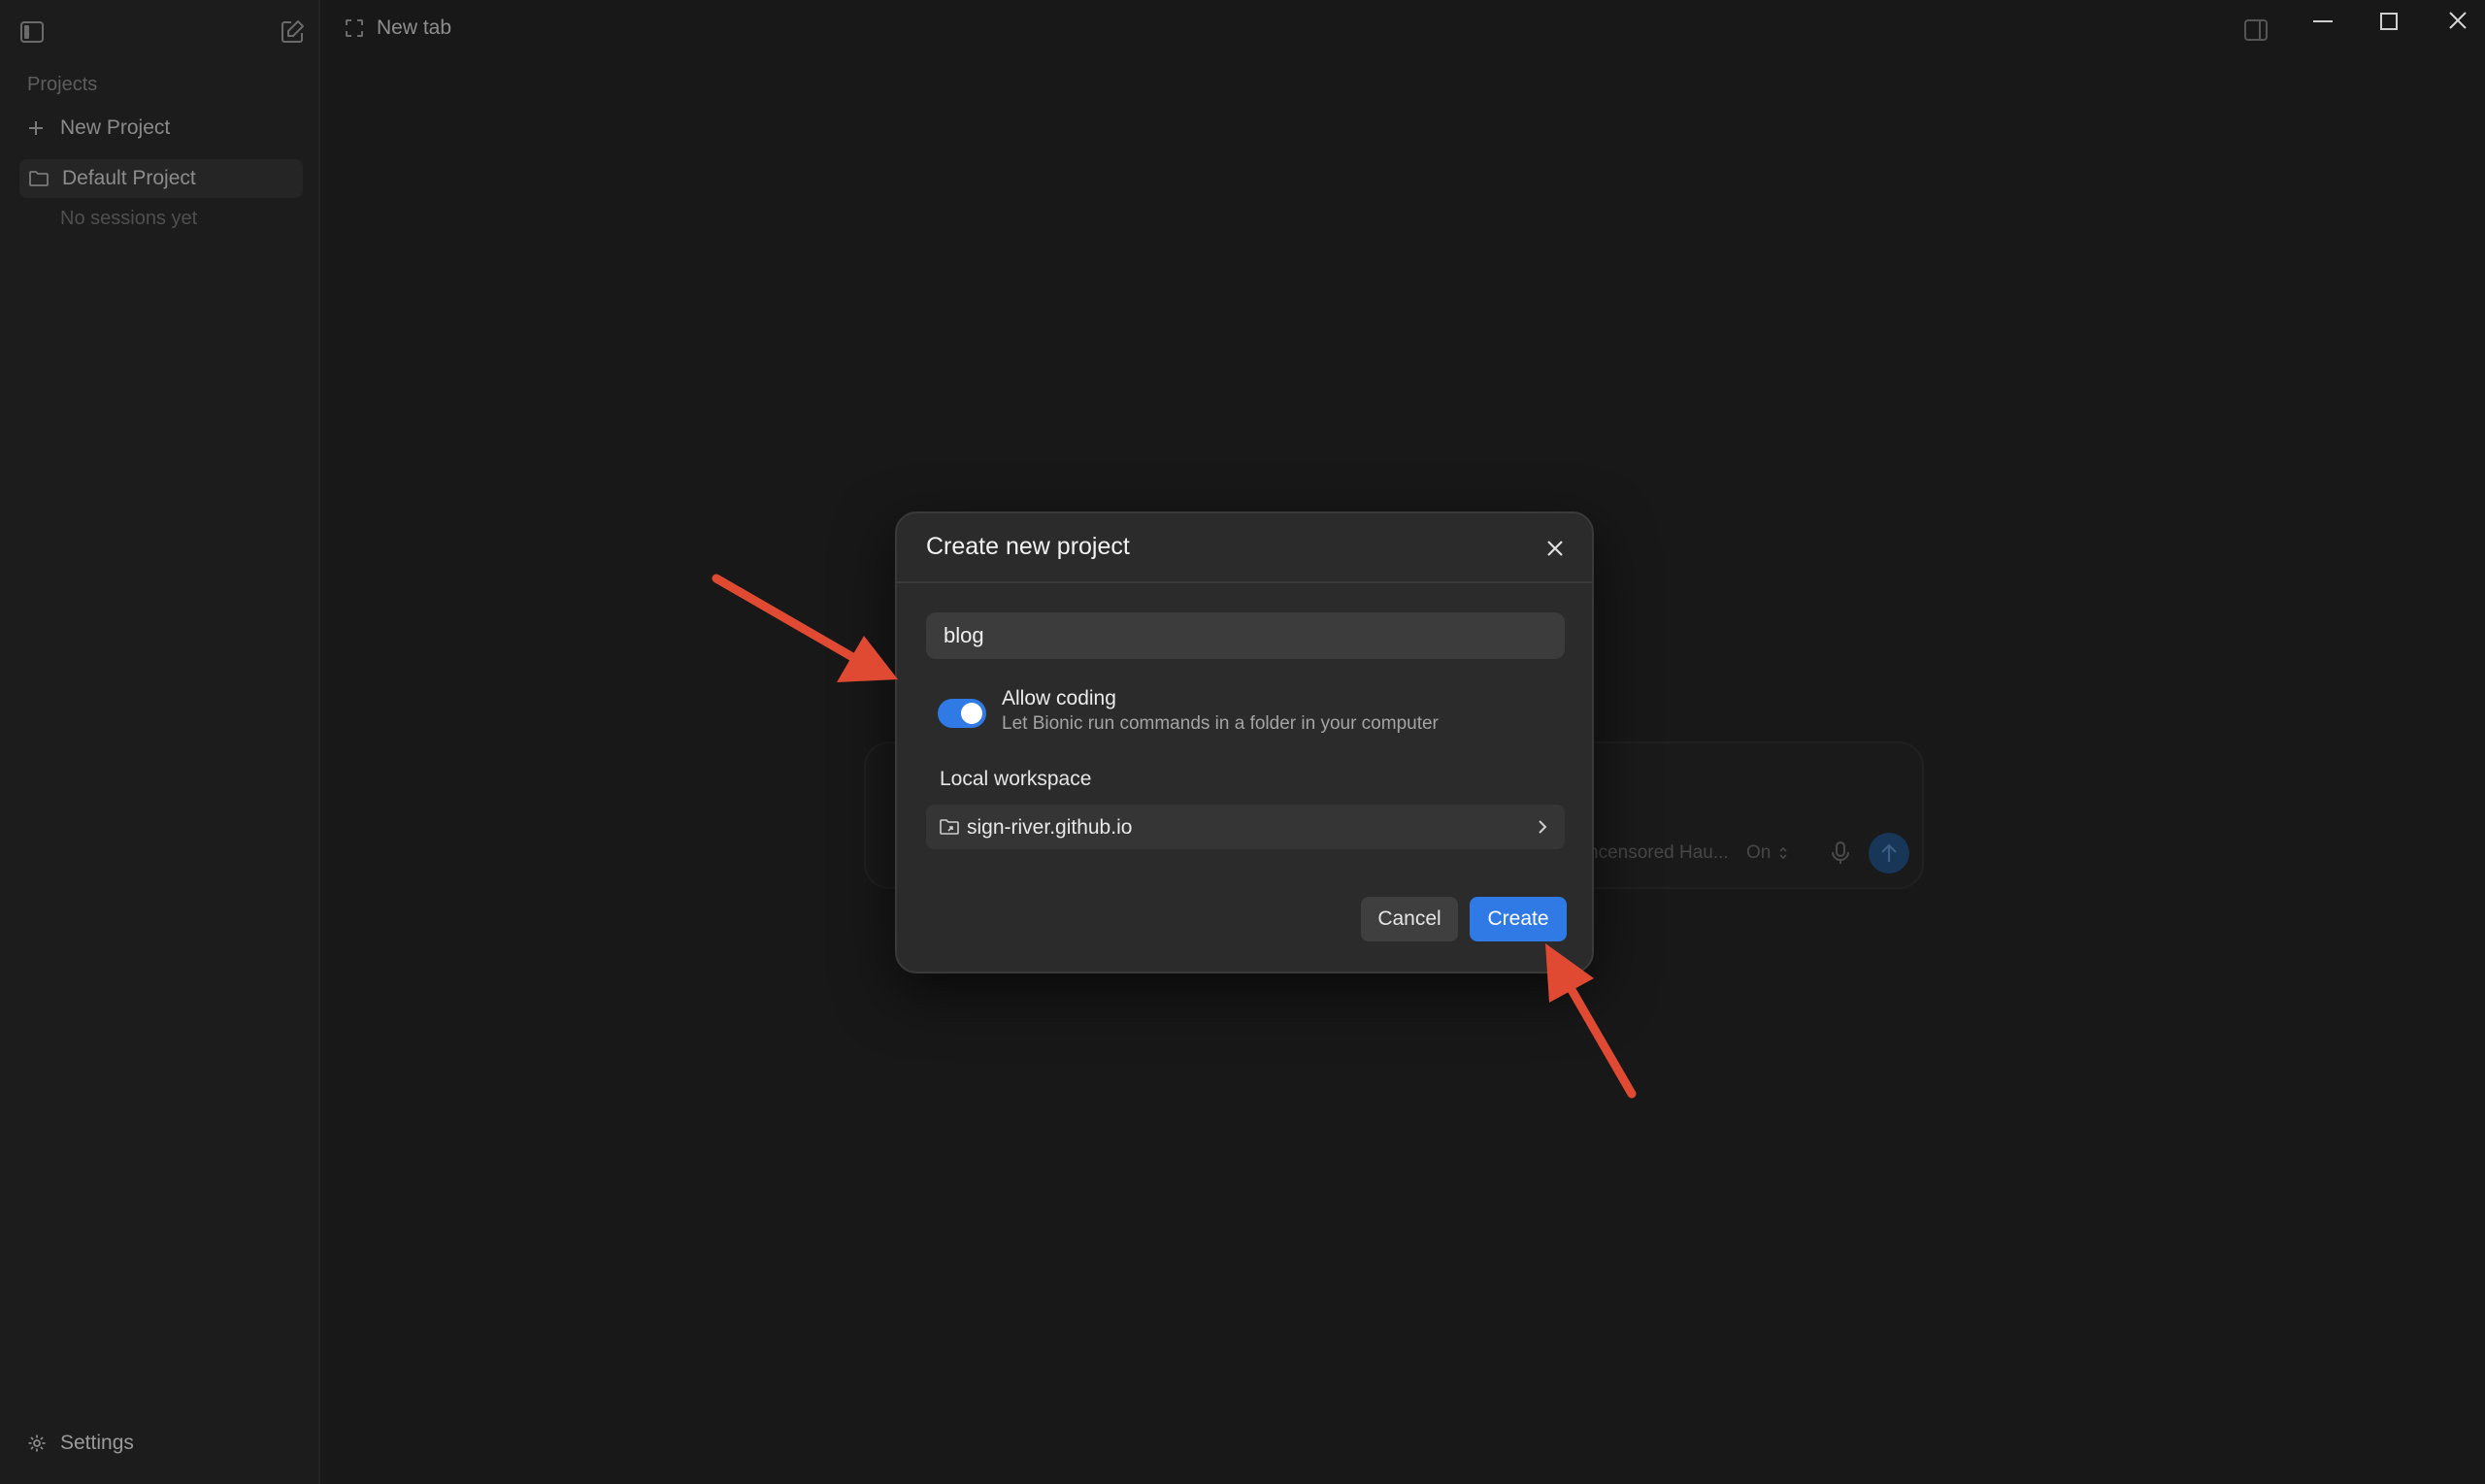 This screenshot has height=1484, width=2485. I want to click on tab-new-tab: New tab, so click(399, 28).